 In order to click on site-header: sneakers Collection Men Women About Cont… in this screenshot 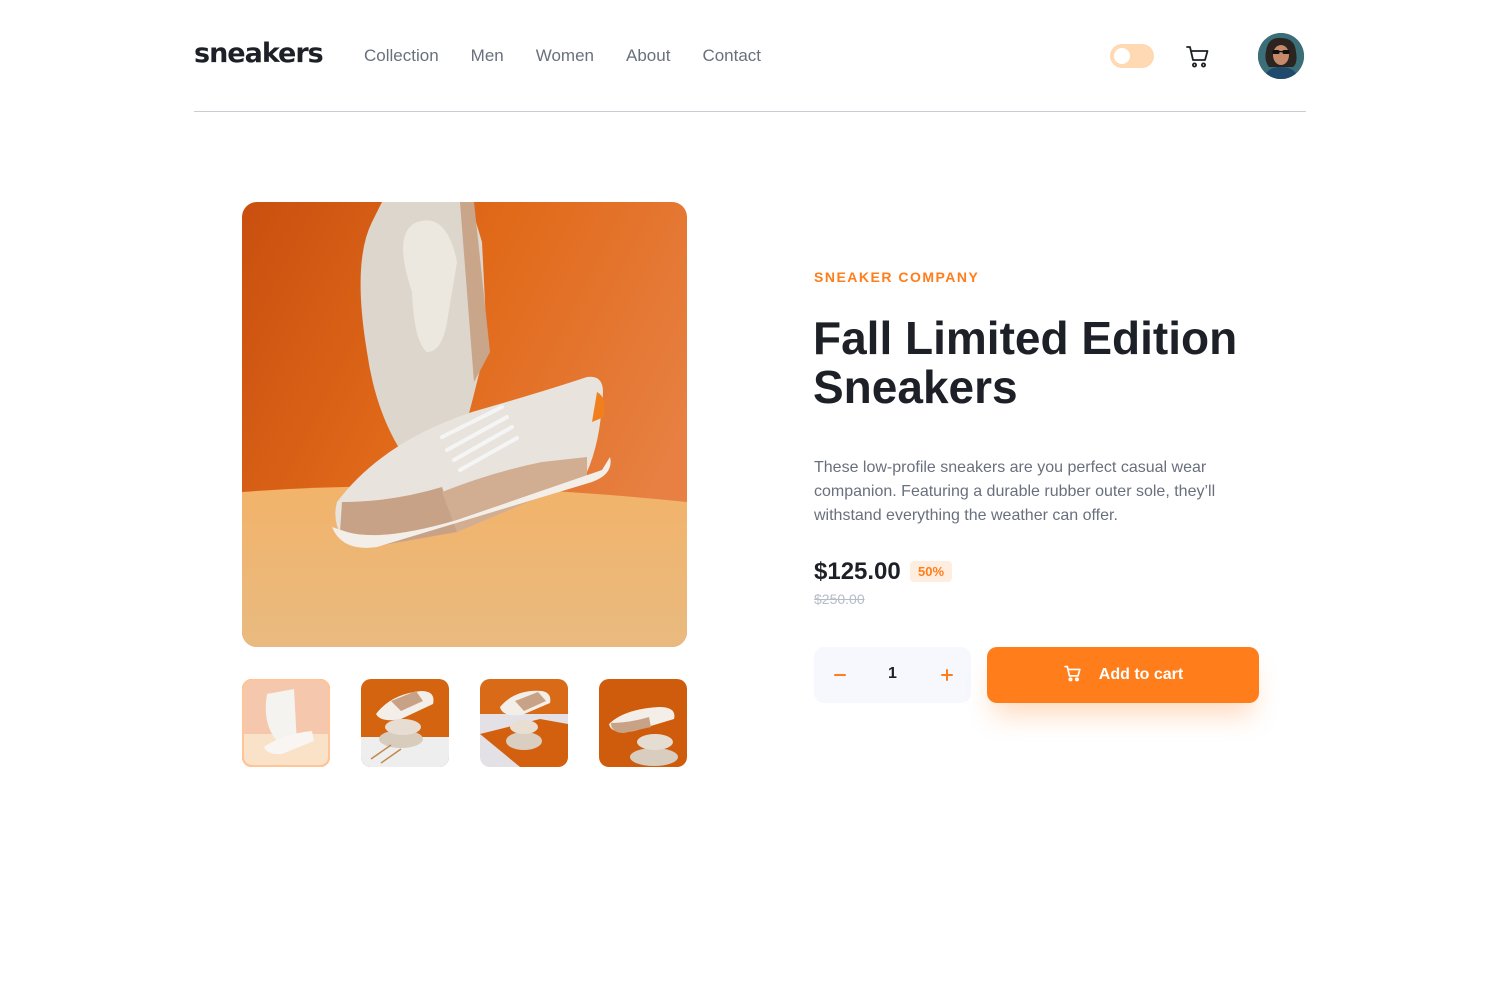, I will do `click(750, 56)`.